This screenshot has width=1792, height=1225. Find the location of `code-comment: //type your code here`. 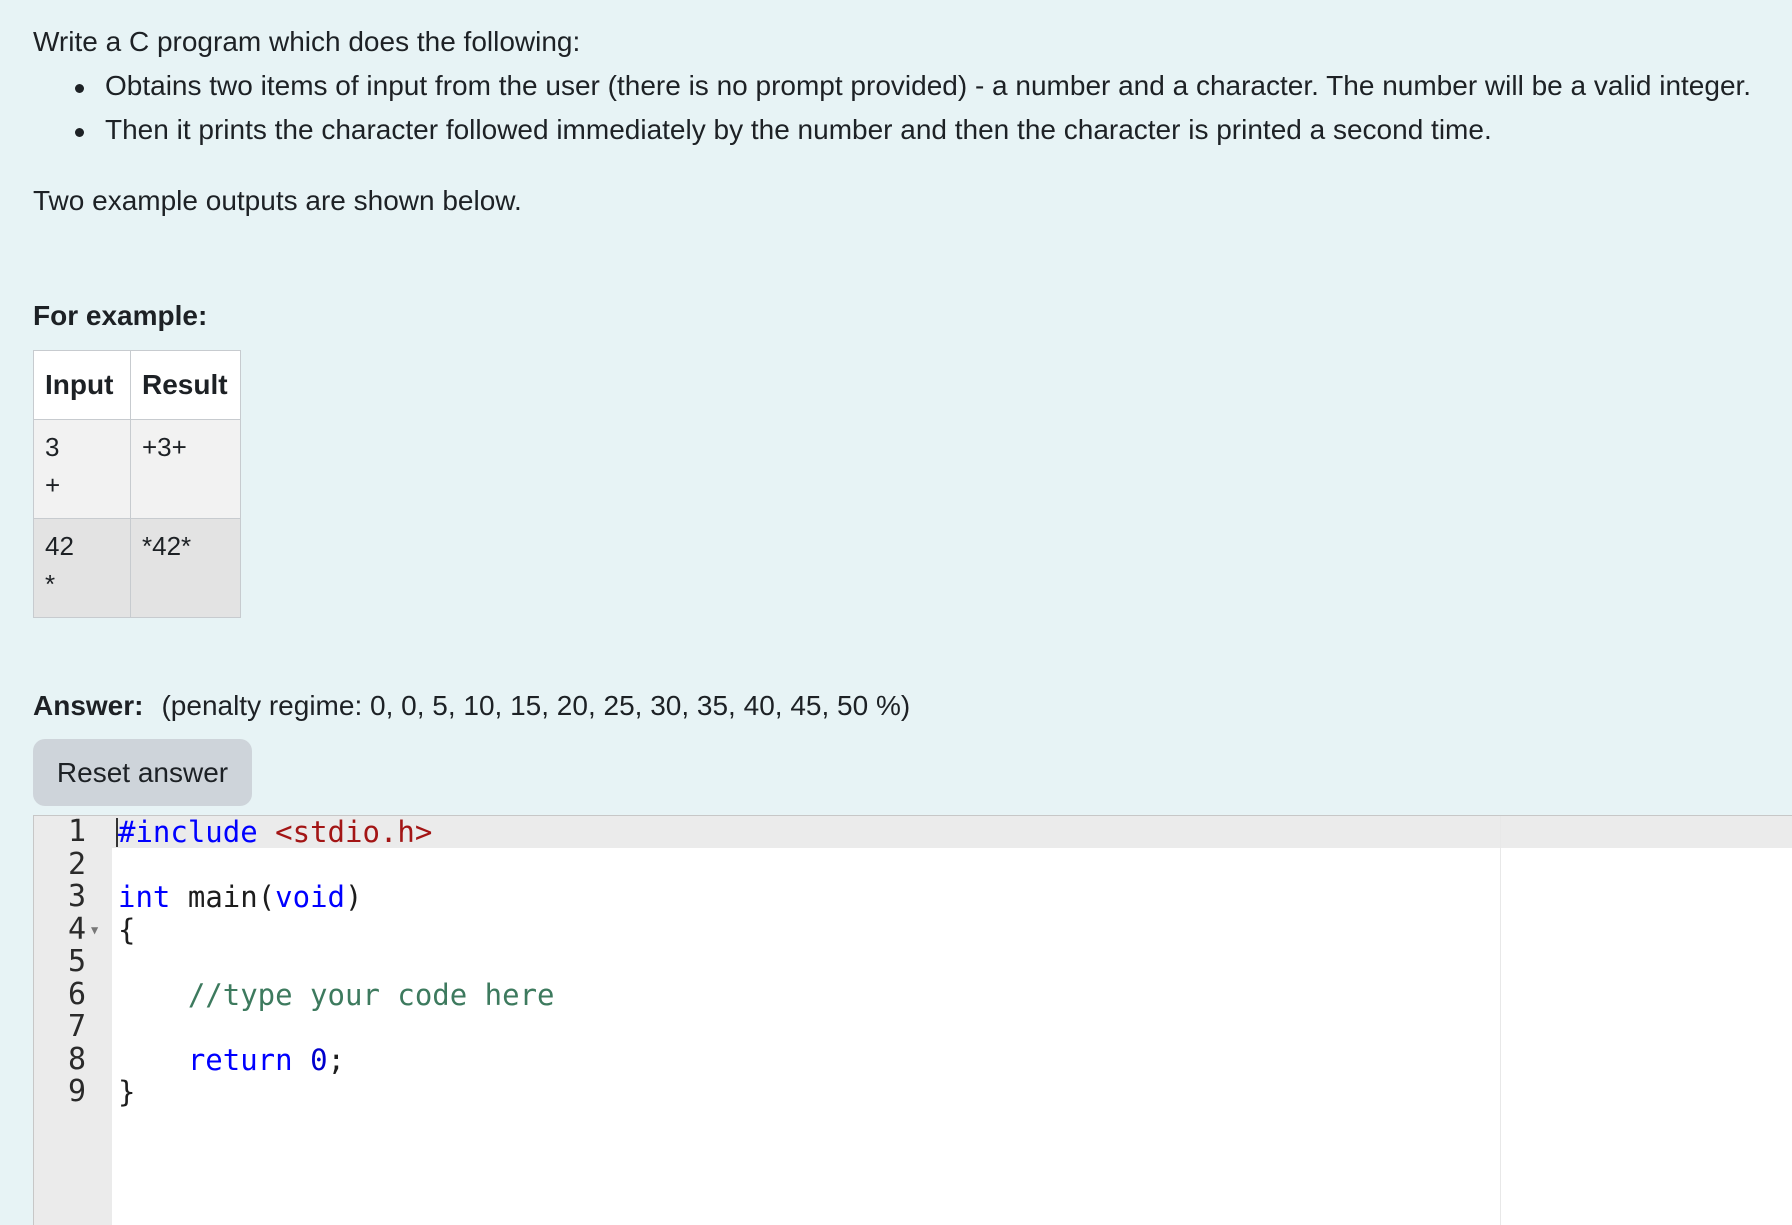

code-comment: //type your code here is located at coordinates (371, 994).